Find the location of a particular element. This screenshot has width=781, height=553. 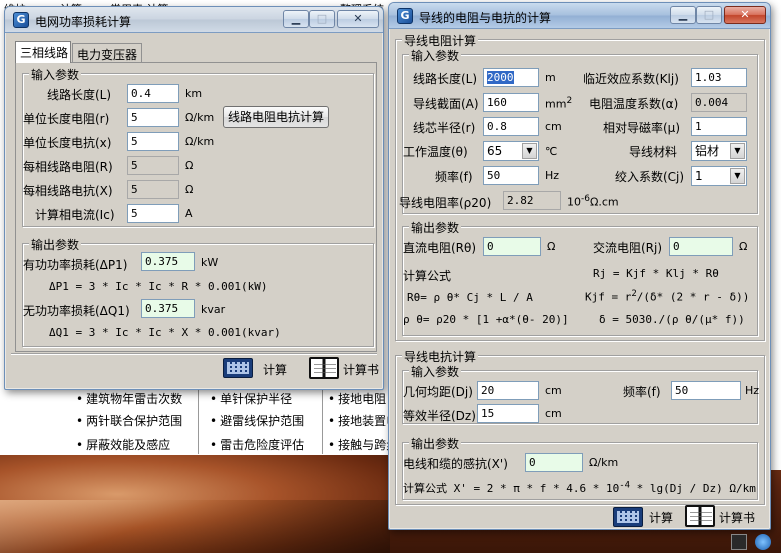

bg-link: 单针保护半径 is located at coordinates (251, 398).